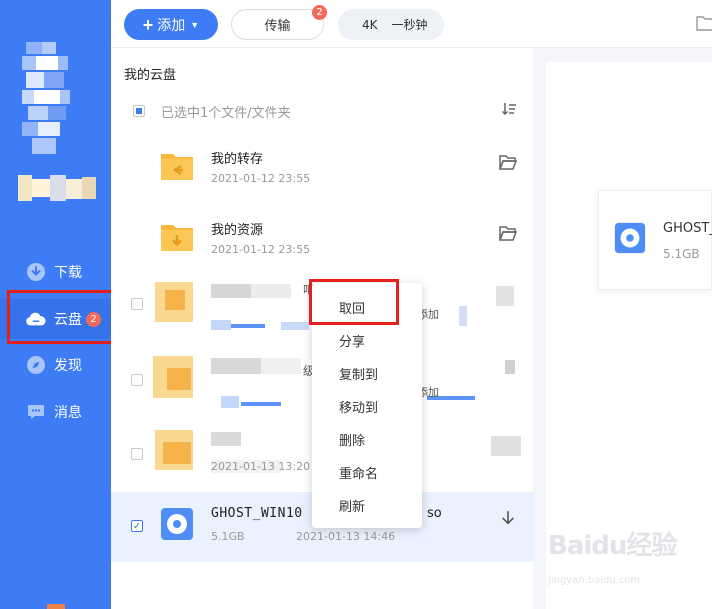 This screenshot has height=609, width=712. Describe the element at coordinates (47, 101) in the screenshot. I see `avatar` at that location.